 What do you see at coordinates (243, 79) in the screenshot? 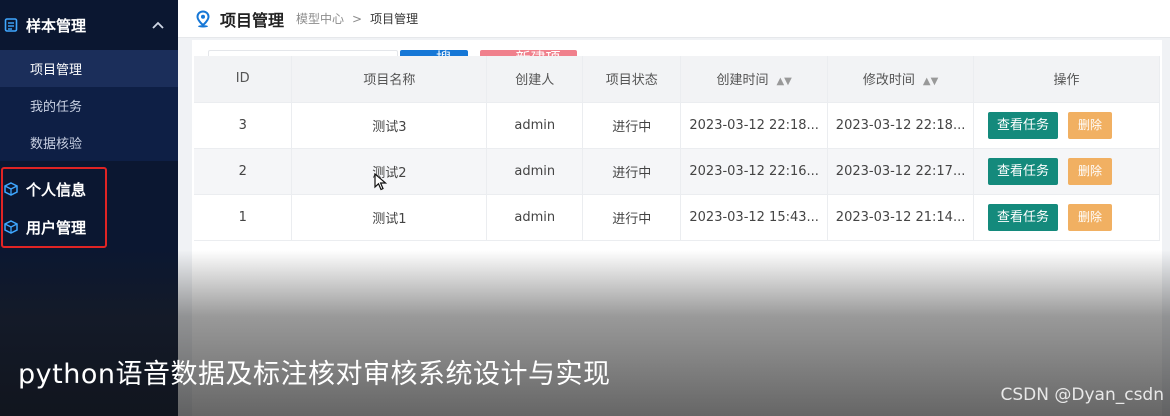
I see `column-header-id: ID` at bounding box center [243, 79].